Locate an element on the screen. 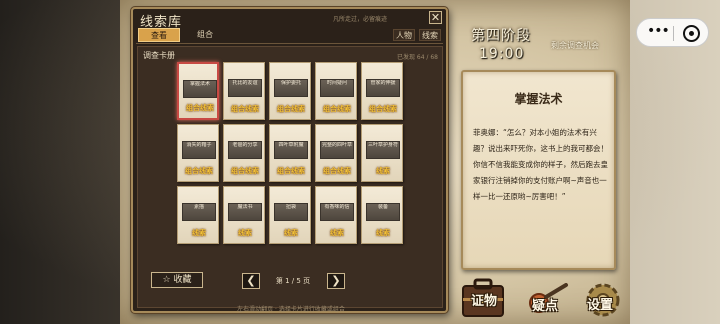 Image resolution: width=720 pixels, height=324 pixels. clue-card: 时间疑问 组合线索 is located at coordinates (336, 91).